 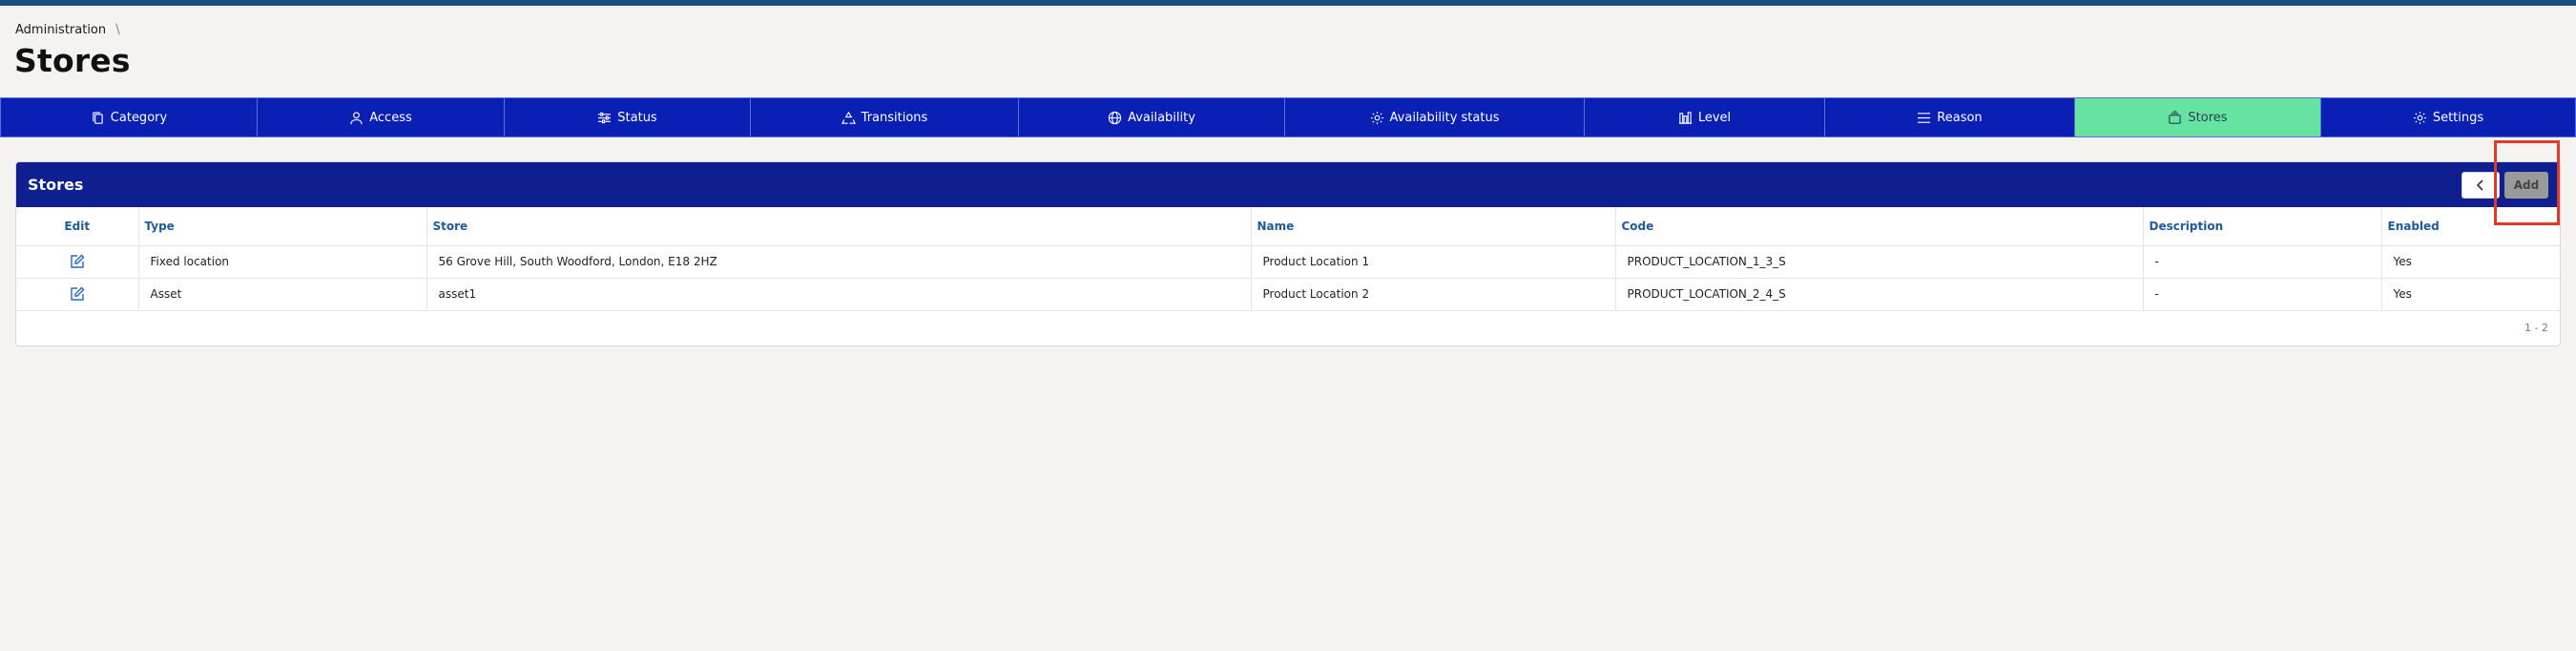 I want to click on tab-availability: Availability, so click(x=1152, y=117).